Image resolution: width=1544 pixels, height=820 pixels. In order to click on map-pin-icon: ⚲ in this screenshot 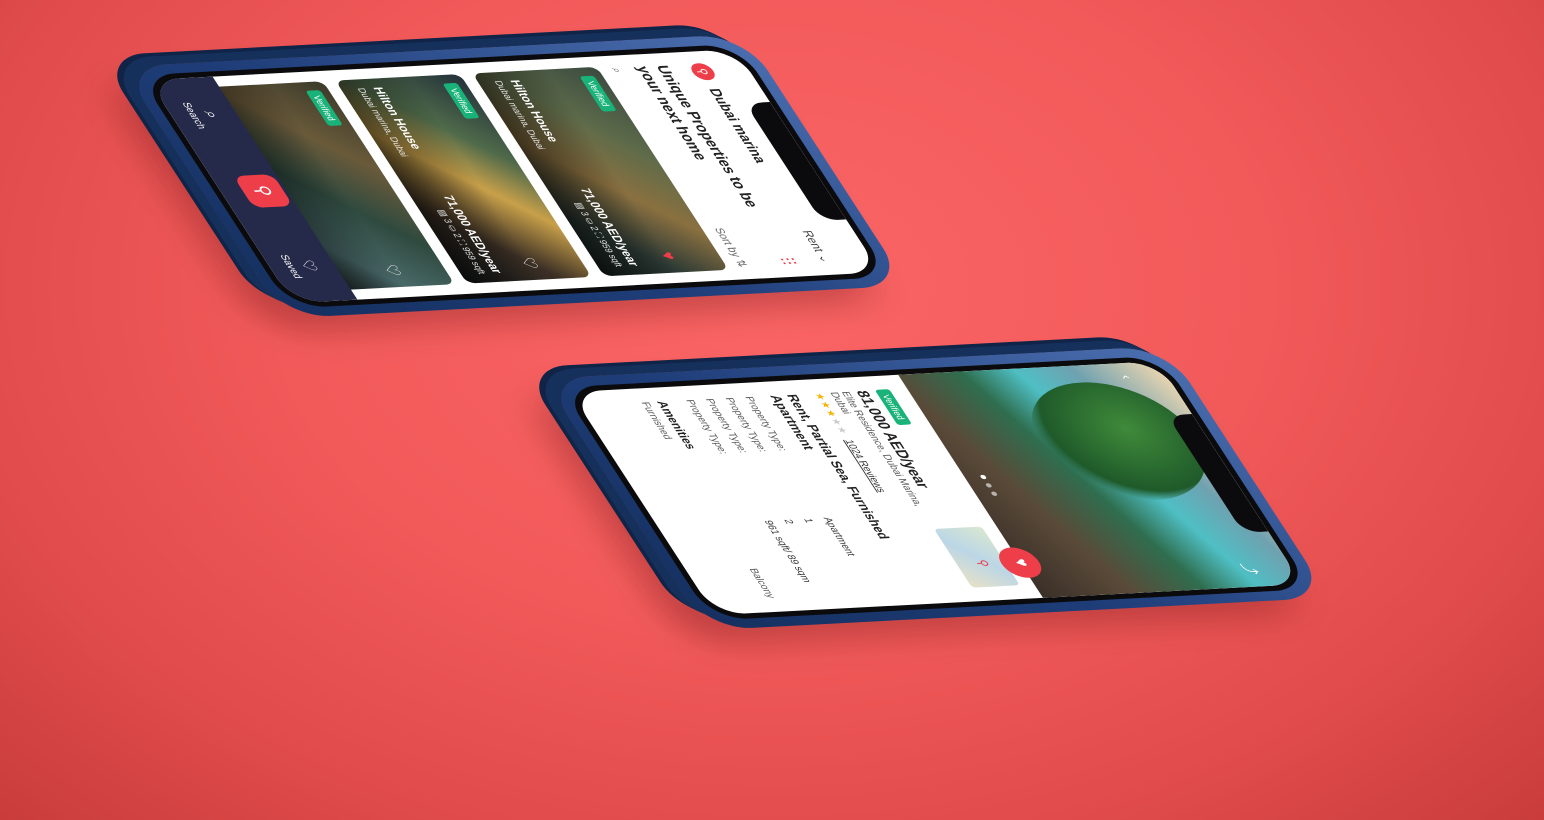, I will do `click(983, 563)`.